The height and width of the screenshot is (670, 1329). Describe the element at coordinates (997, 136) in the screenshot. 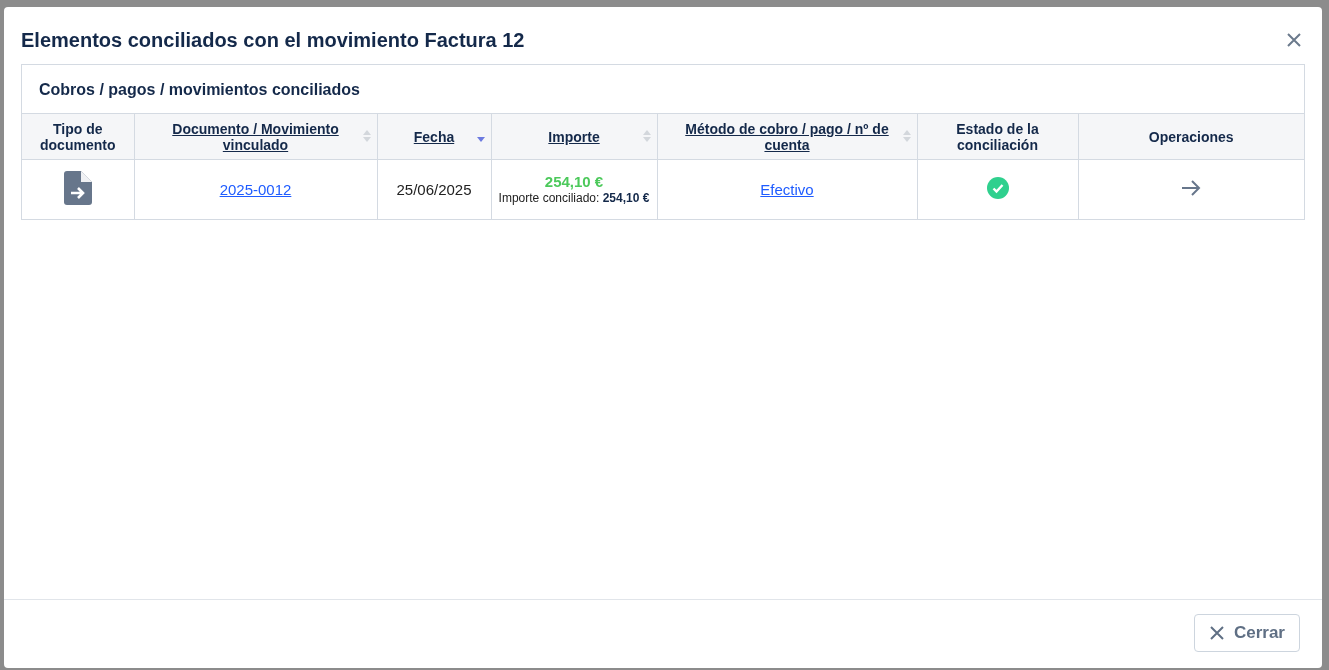

I see `column-header: Estado de la conciliación` at that location.